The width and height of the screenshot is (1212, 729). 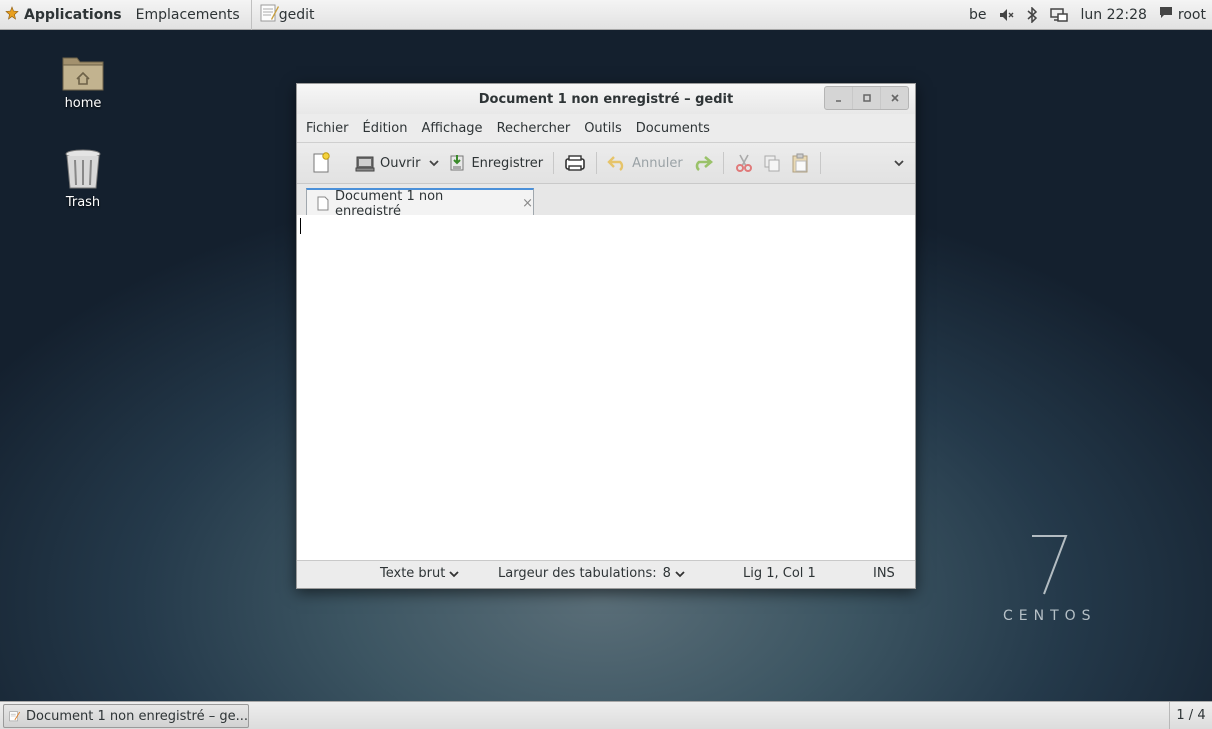 I want to click on window-title: Document 1 non enregistré – gedit, so click(x=606, y=99).